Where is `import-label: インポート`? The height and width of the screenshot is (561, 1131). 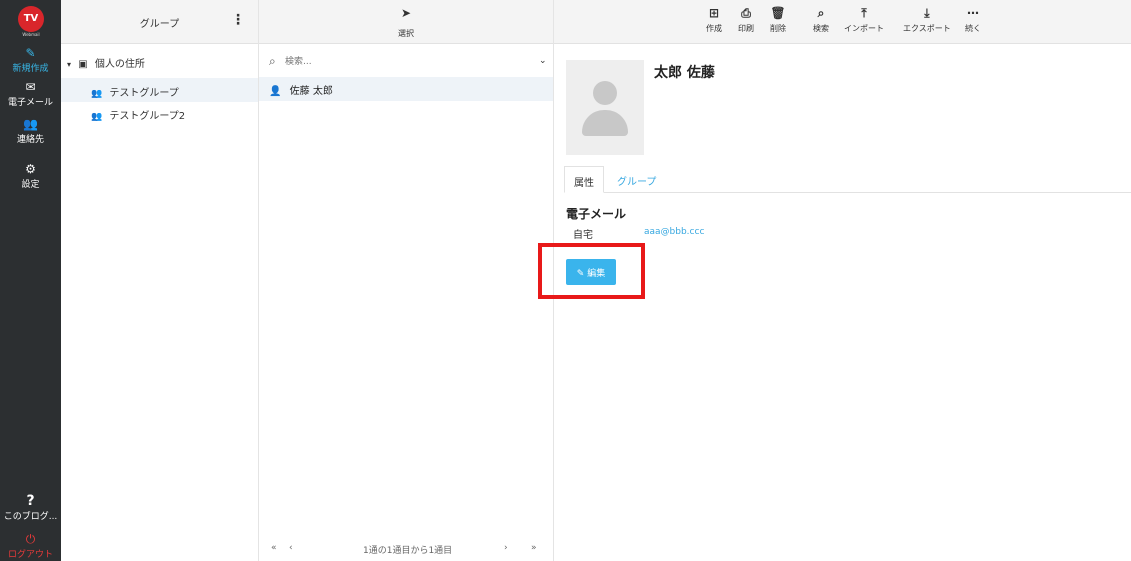
import-label: インポート is located at coordinates (864, 28).